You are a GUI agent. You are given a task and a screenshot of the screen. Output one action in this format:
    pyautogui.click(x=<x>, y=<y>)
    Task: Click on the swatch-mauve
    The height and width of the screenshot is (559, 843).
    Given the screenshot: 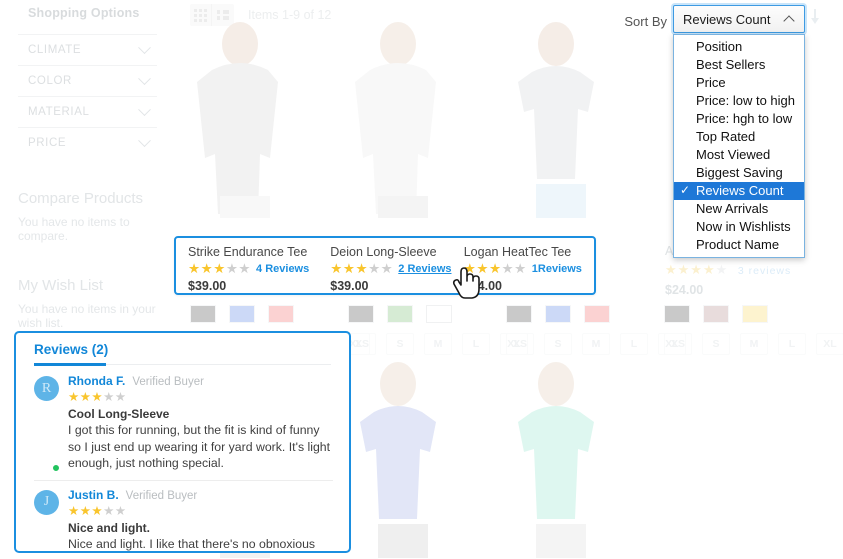 What is the action you would take?
    pyautogui.click(x=716, y=314)
    